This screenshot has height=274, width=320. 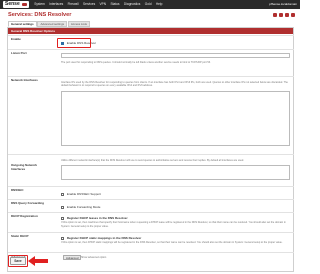 What do you see at coordinates (40, 15) in the screenshot?
I see `page-title: Services: DNS Resolver` at bounding box center [40, 15].